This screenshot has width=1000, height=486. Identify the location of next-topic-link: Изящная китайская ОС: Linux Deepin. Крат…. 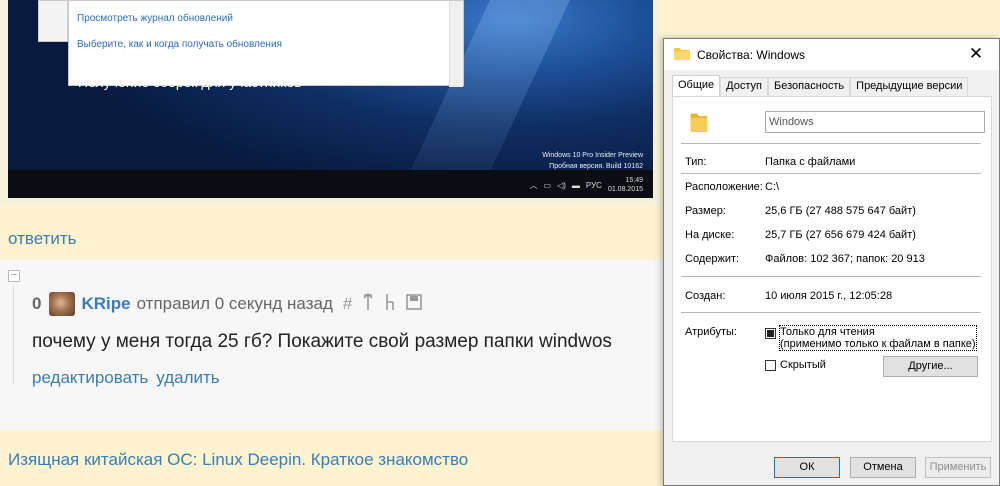
(238, 460).